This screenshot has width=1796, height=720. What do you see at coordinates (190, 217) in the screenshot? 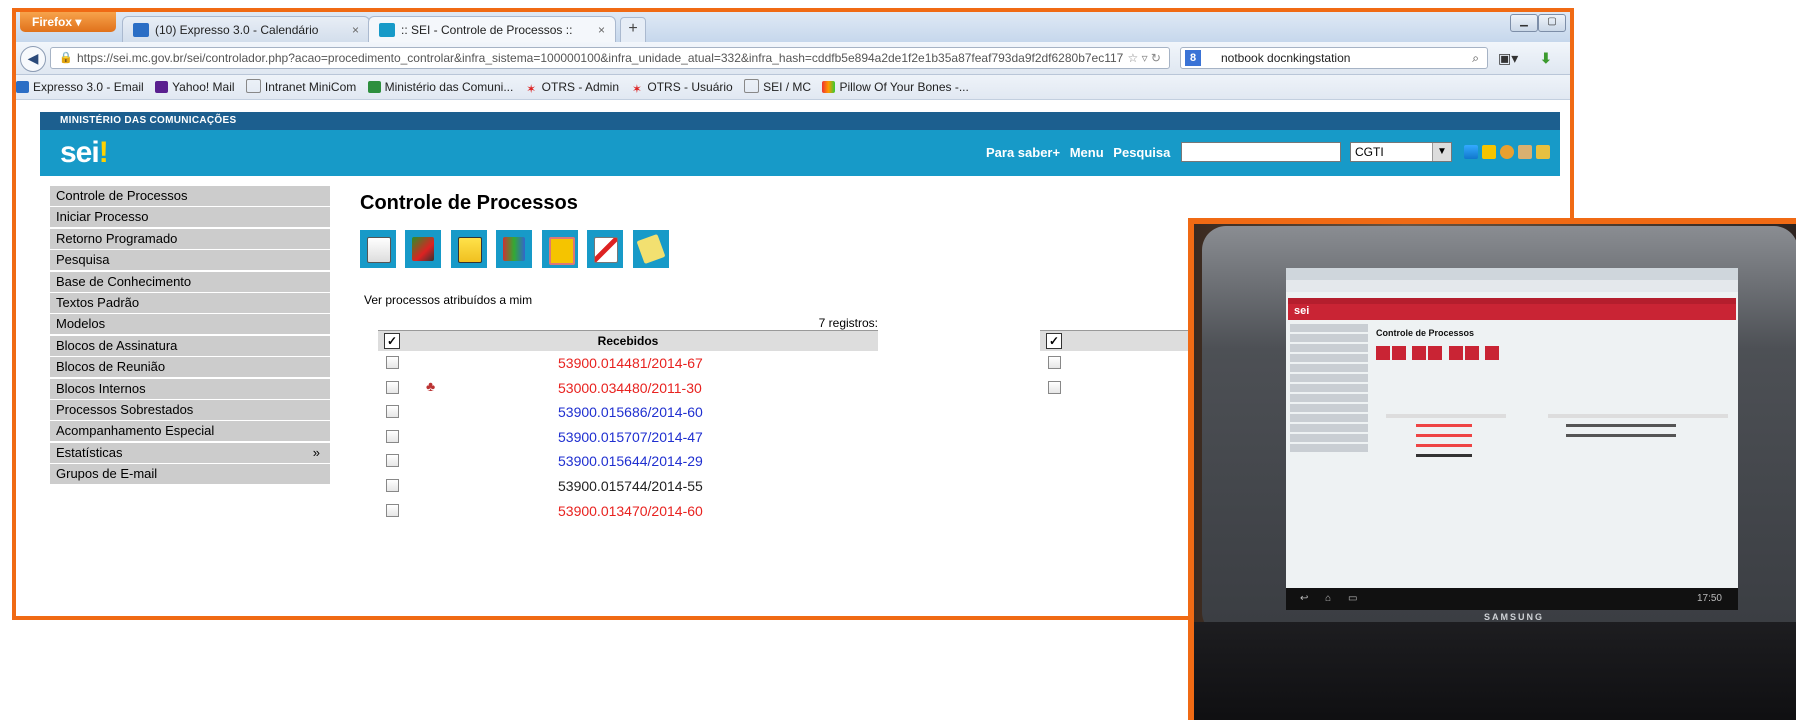
I see `sidebar-item-iniciar-processo: Iniciar Processo` at bounding box center [190, 217].